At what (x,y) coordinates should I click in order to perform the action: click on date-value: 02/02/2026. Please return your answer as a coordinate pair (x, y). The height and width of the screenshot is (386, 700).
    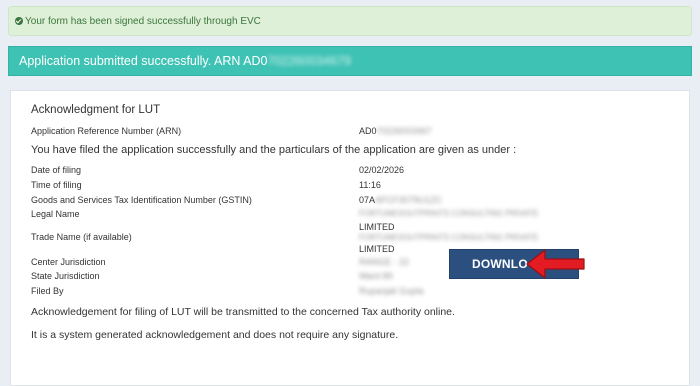
    Looking at the image, I should click on (382, 170).